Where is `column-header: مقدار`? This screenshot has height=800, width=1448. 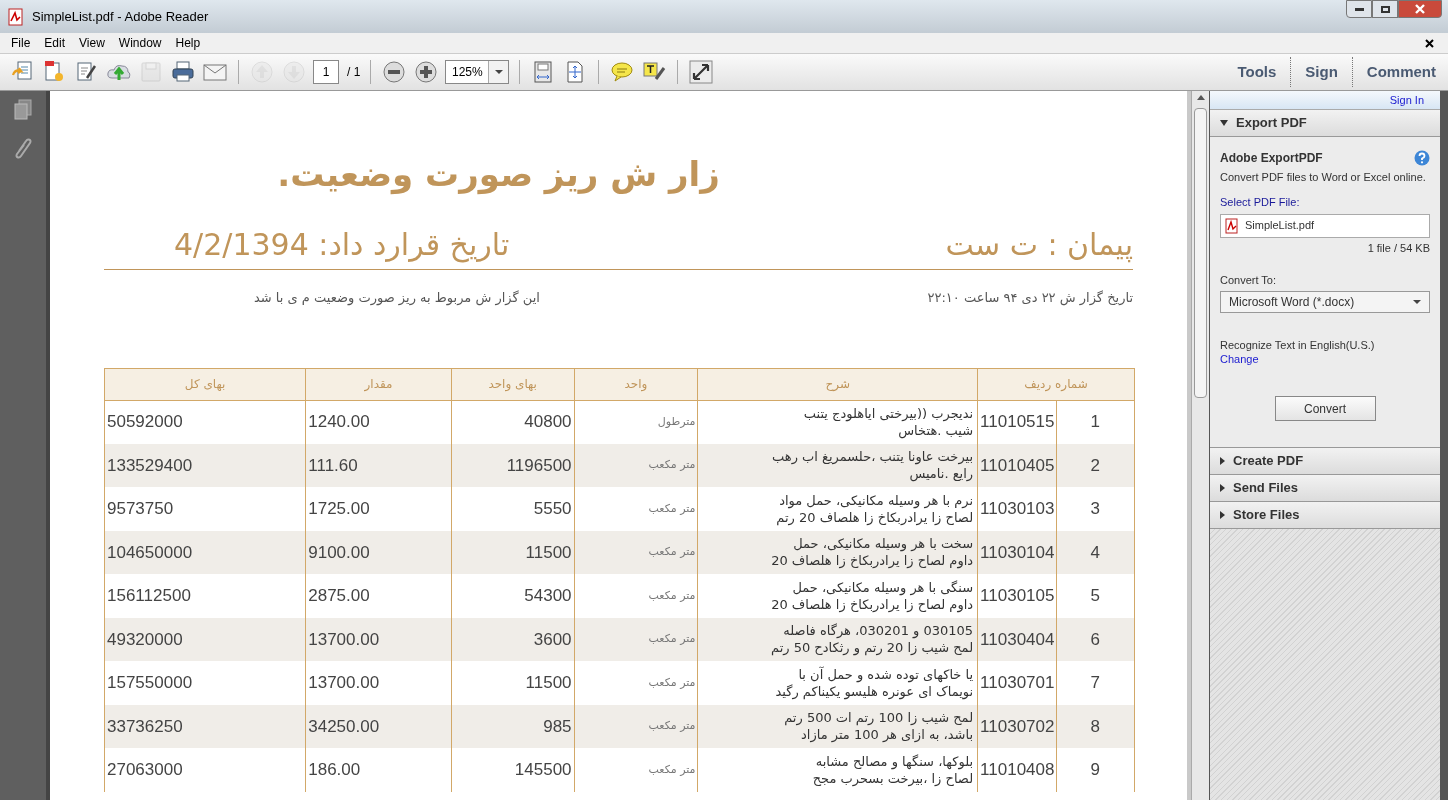
column-header: مقدار is located at coordinates (378, 384).